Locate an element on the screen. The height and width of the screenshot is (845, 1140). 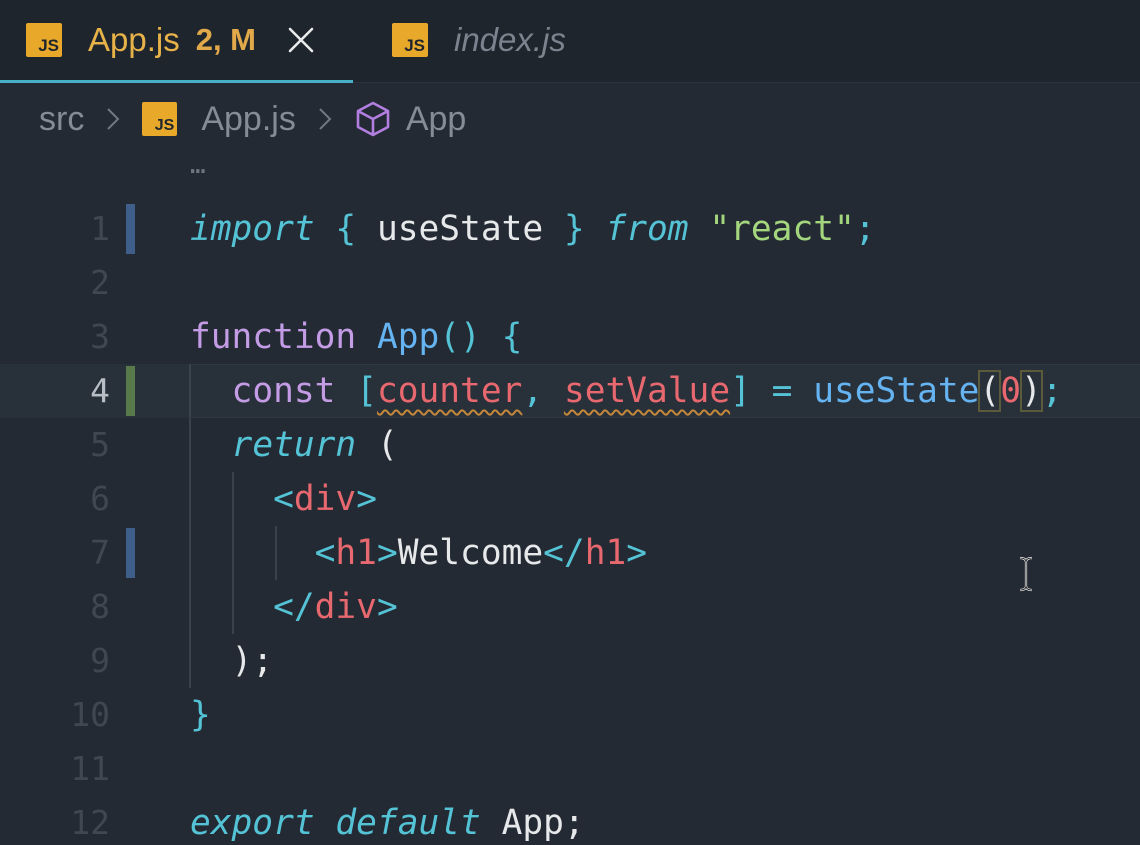
breadcrumb: src JS App.js App is located at coordinates (252, 119).